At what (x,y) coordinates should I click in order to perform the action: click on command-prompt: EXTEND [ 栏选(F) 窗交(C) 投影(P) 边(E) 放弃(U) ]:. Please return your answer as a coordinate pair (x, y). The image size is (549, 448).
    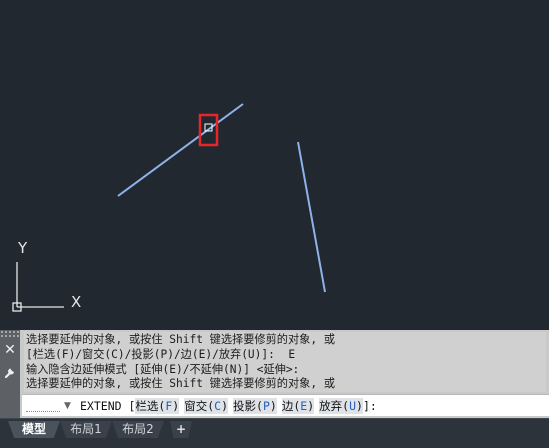
    Looking at the image, I should click on (228, 406).